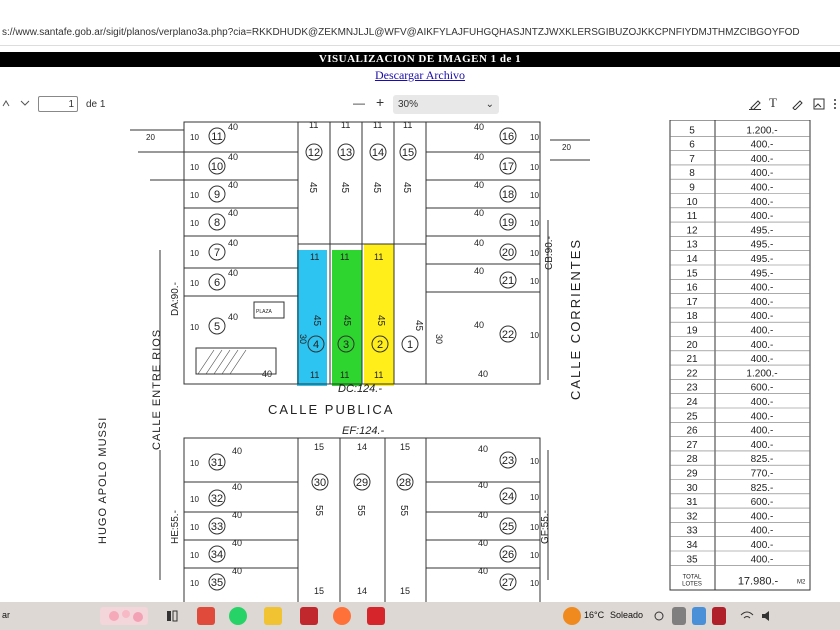  What do you see at coordinates (376, 188) in the screenshot?
I see `dim-45-top-2: 45` at bounding box center [376, 188].